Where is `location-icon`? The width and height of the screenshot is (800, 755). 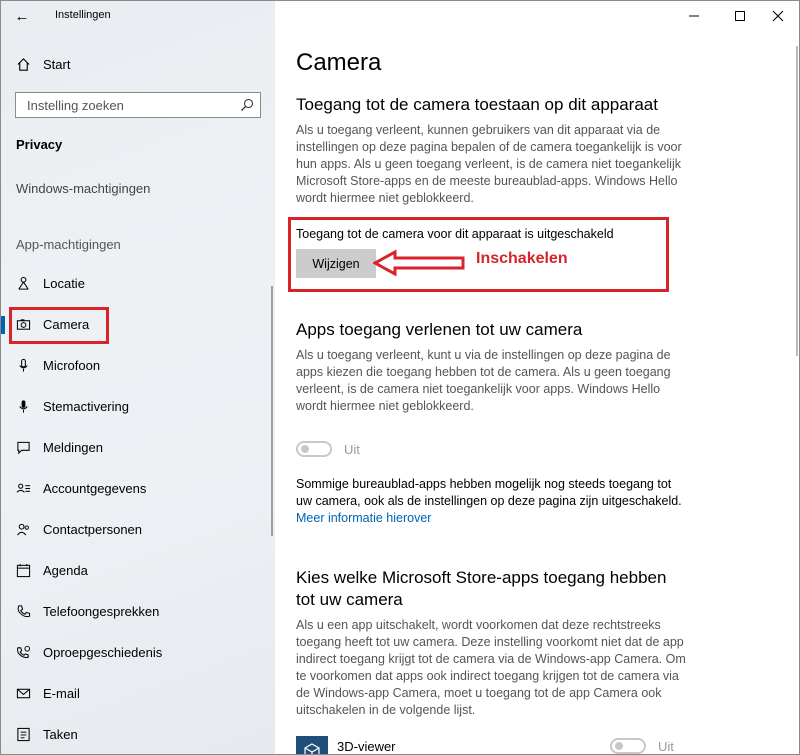 location-icon is located at coordinates (23, 283).